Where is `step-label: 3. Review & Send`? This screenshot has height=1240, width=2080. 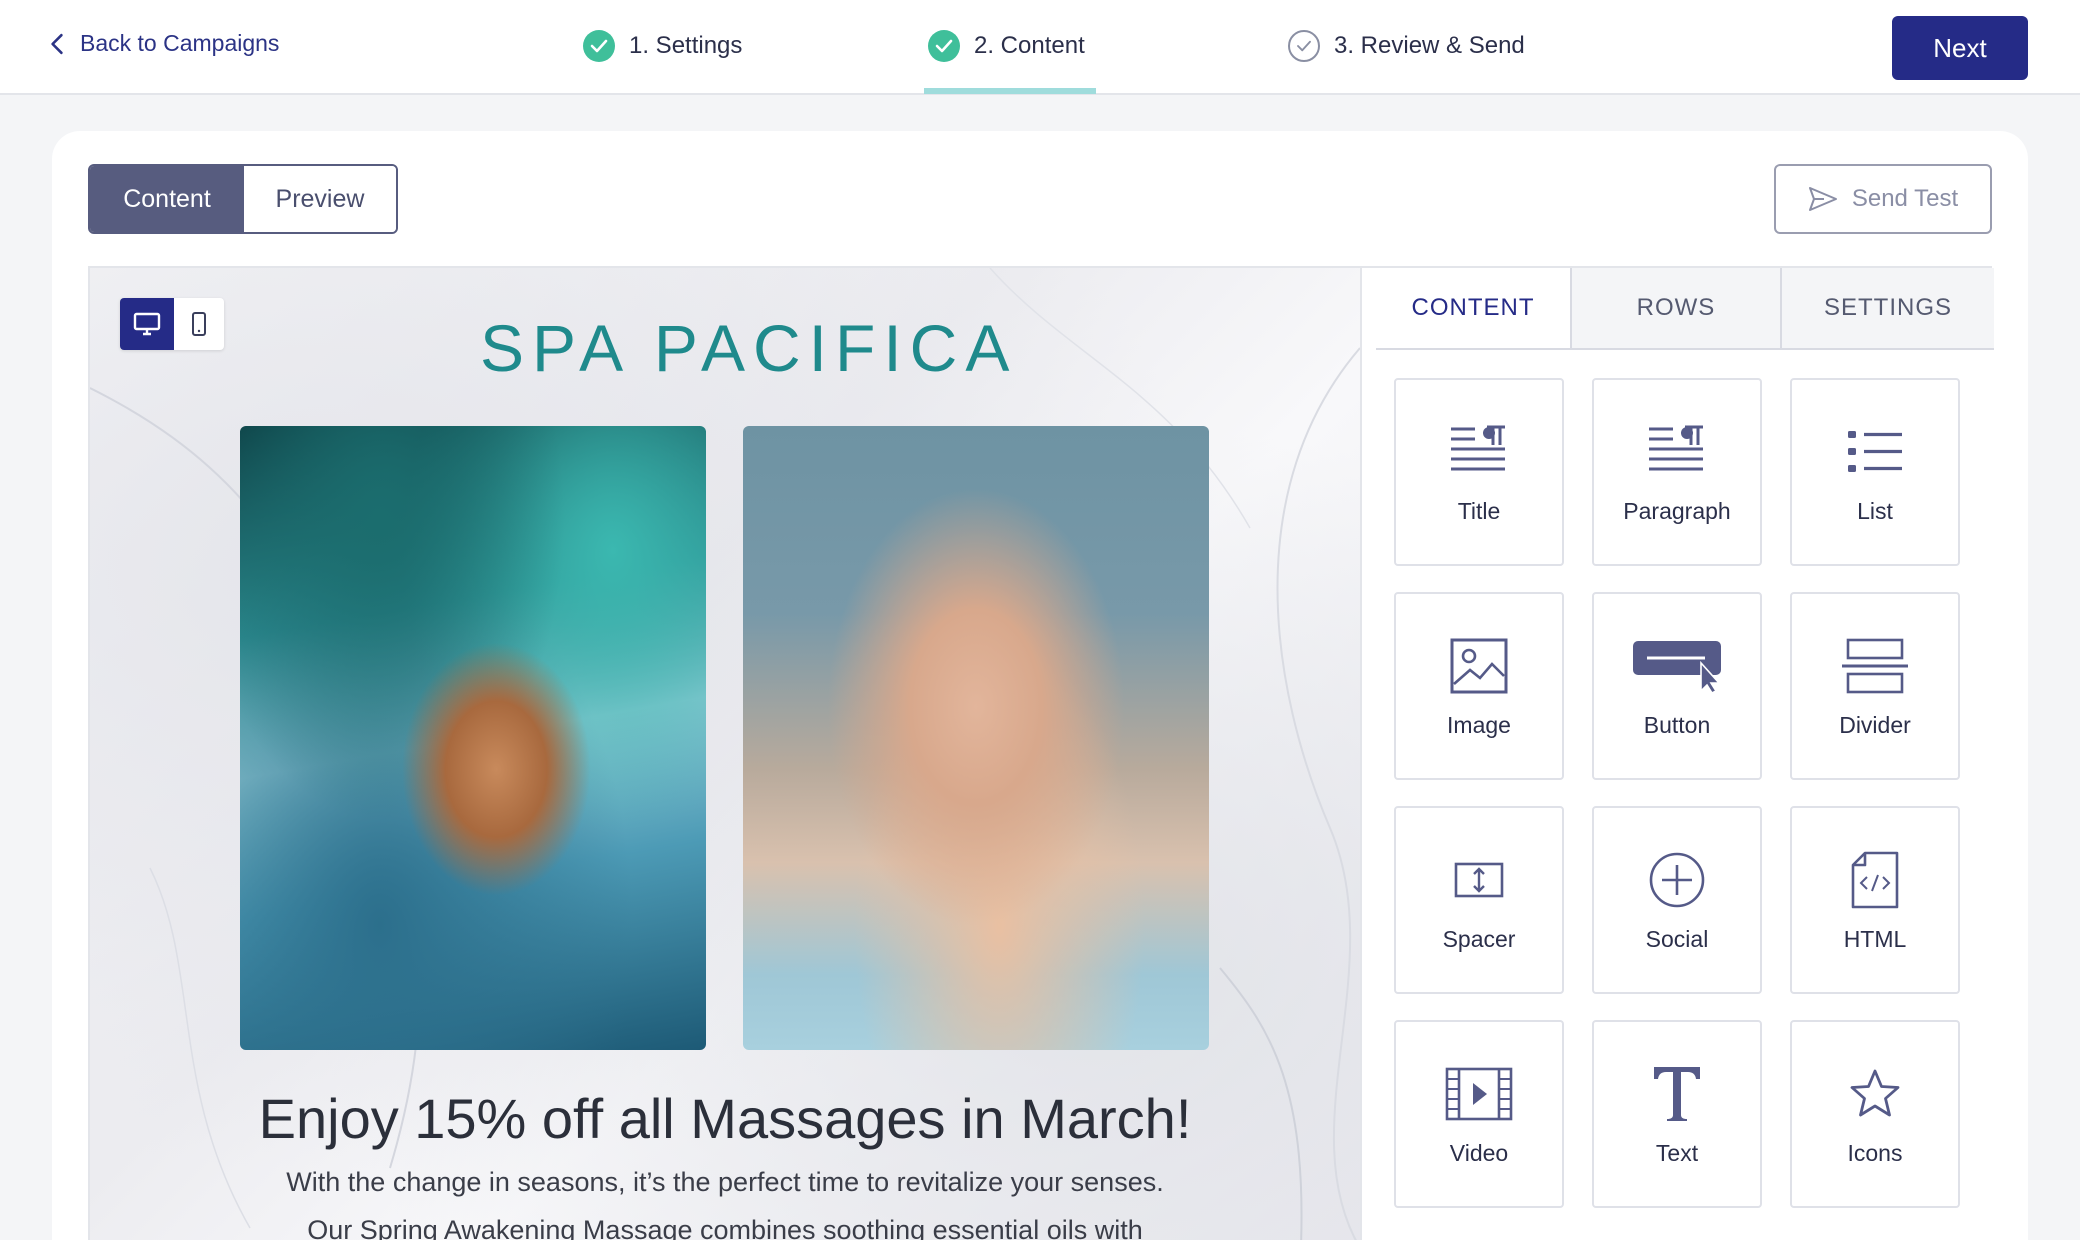 step-label: 3. Review & Send is located at coordinates (1429, 45).